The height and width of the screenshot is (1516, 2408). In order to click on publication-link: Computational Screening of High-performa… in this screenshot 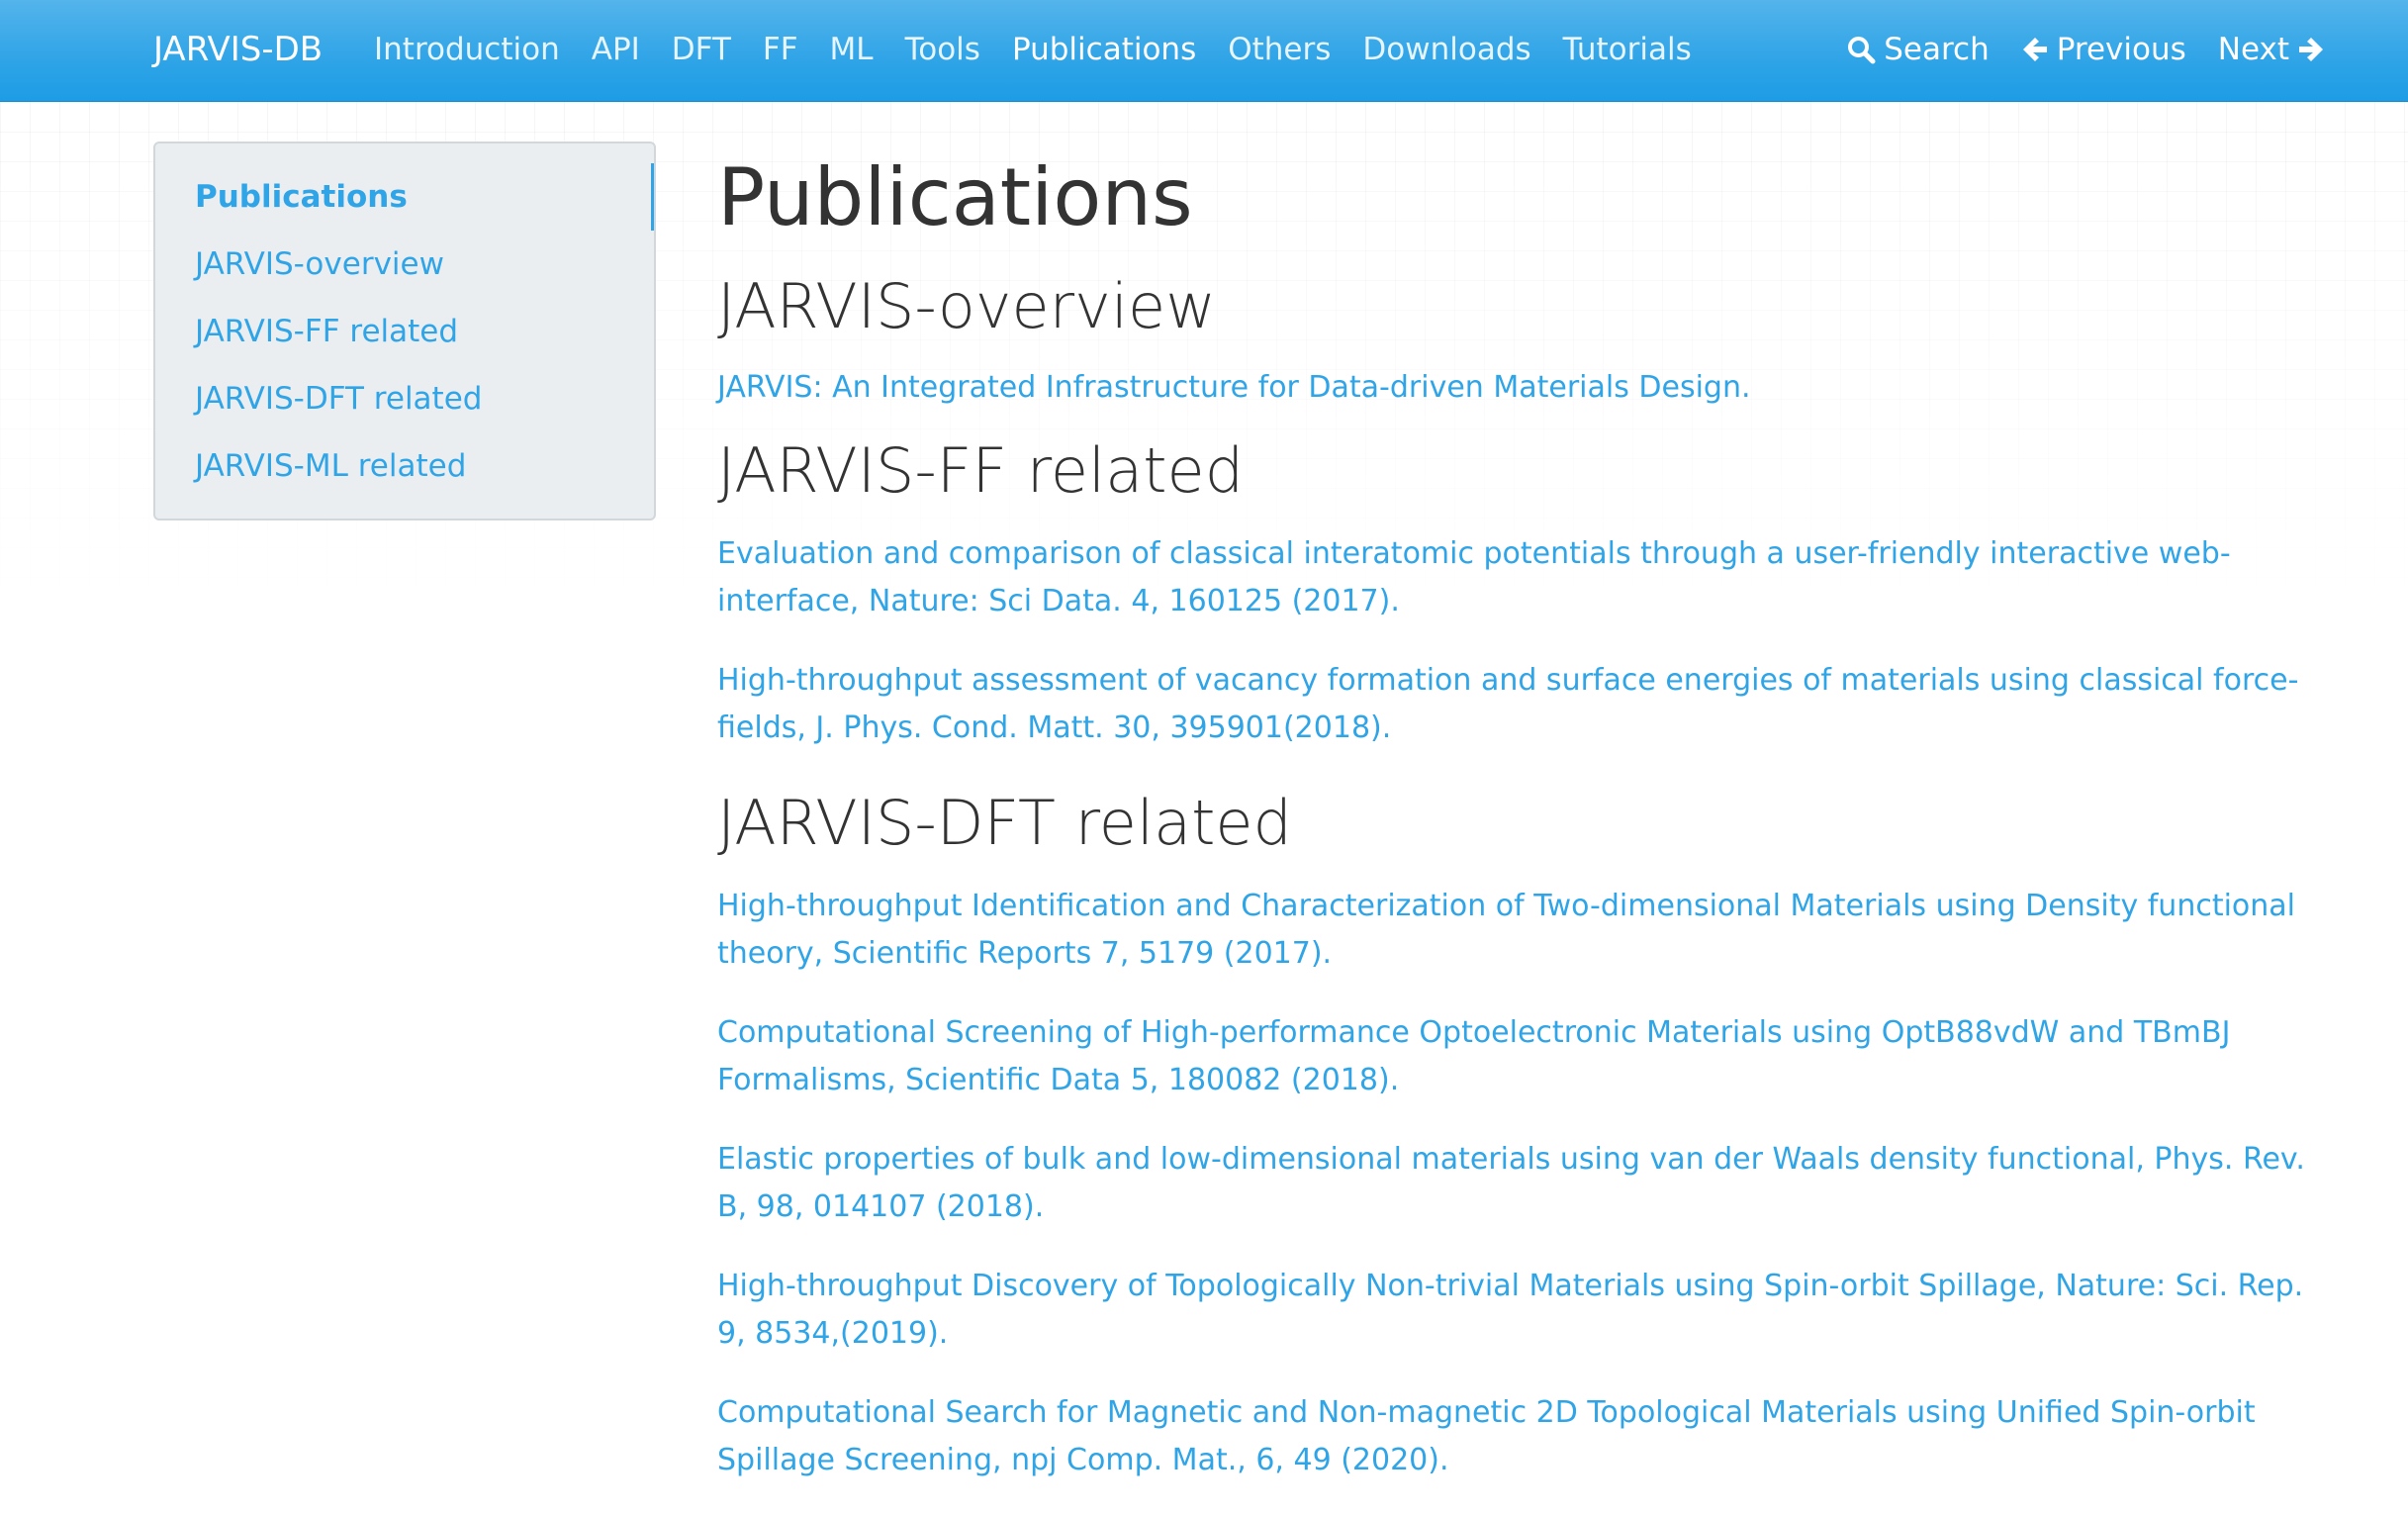, I will do `click(1528, 1056)`.